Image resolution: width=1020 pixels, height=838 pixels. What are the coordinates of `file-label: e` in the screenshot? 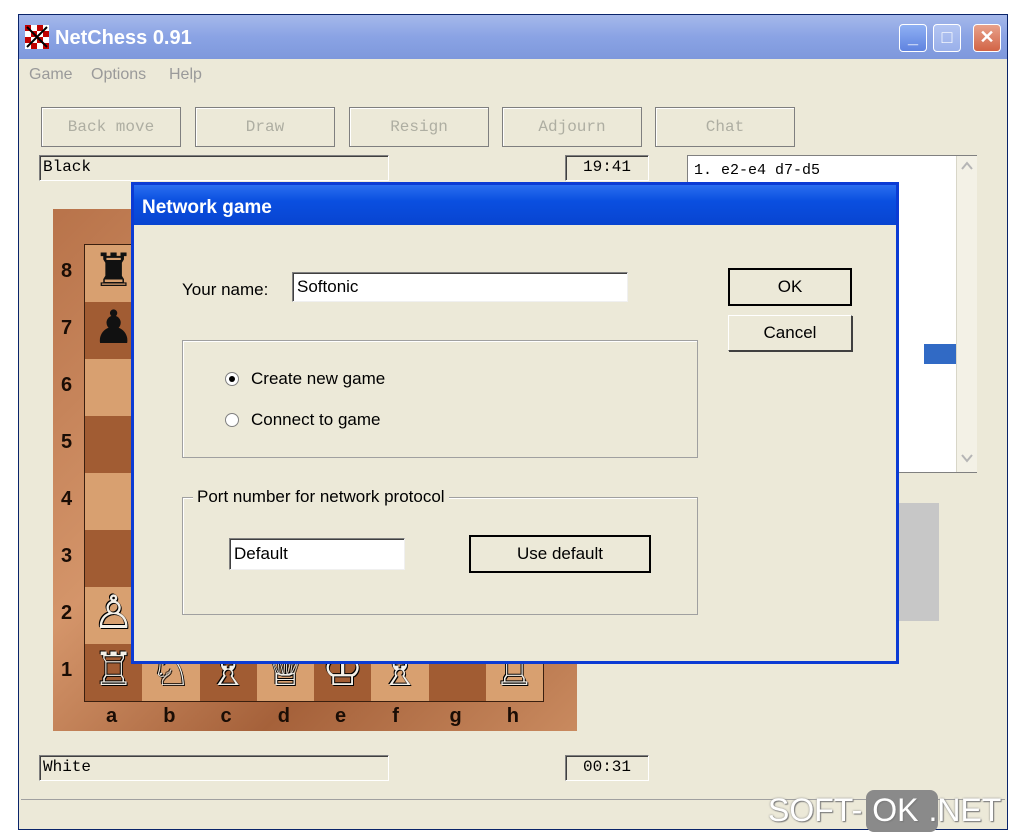 It's located at (341, 716).